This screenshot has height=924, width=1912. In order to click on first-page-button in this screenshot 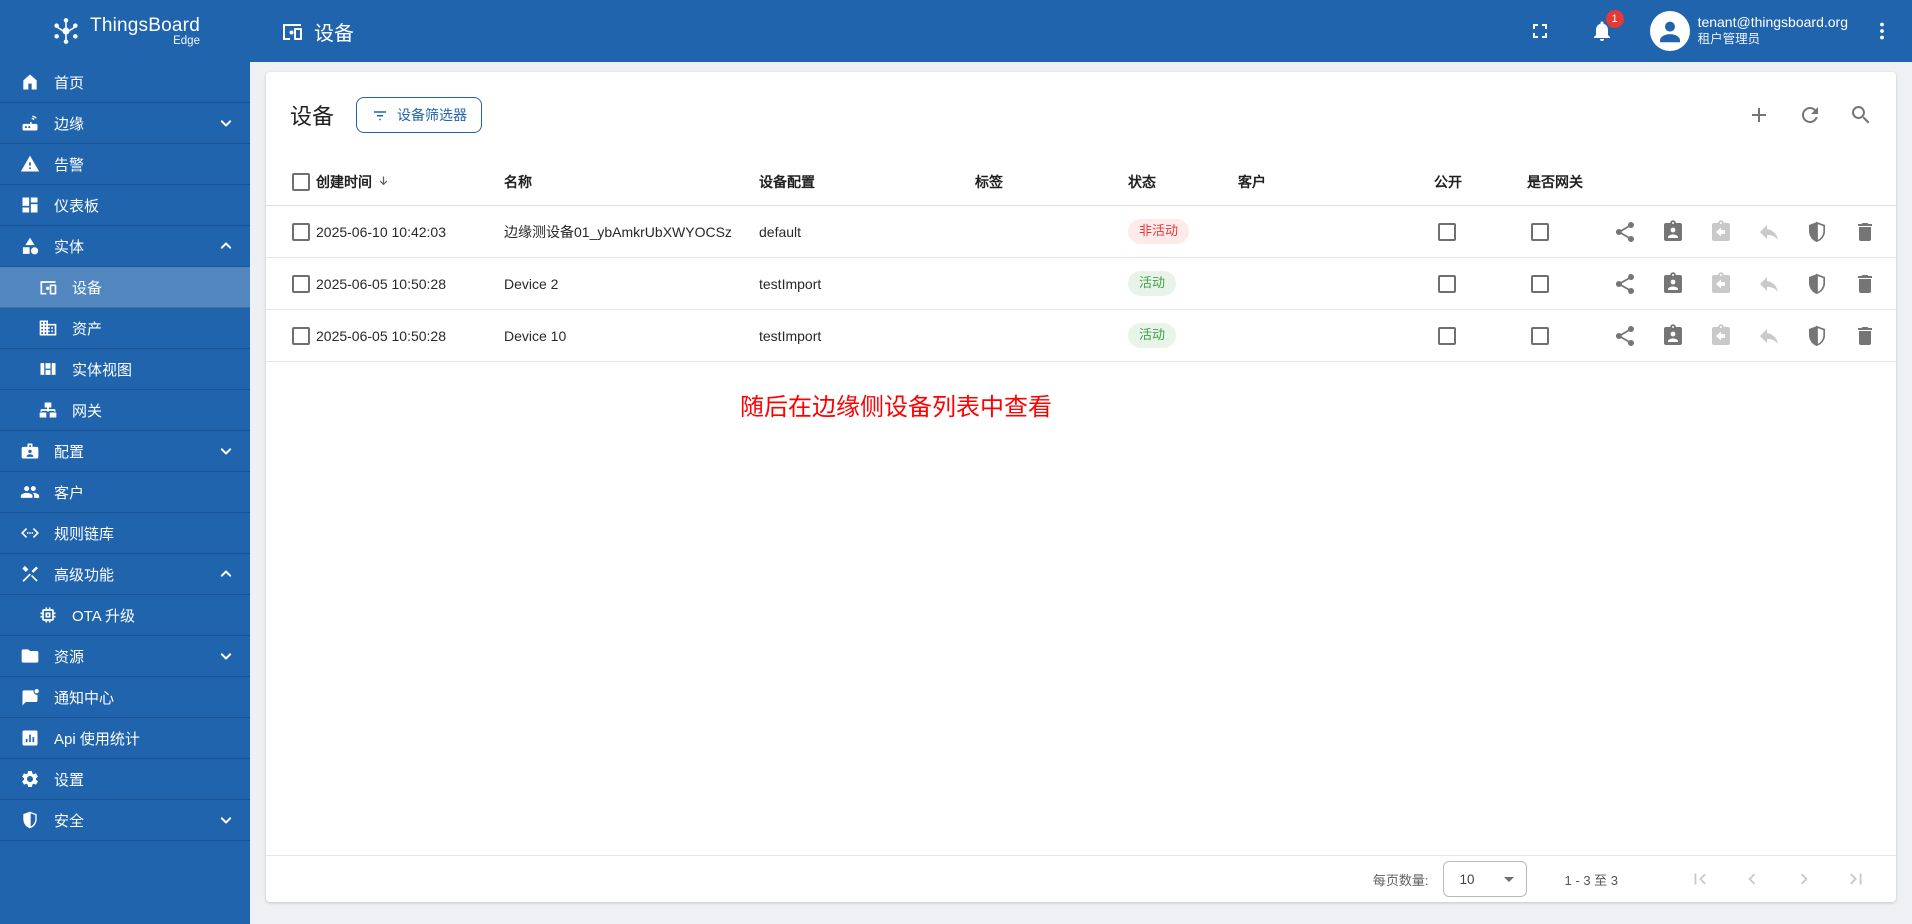, I will do `click(1700, 879)`.